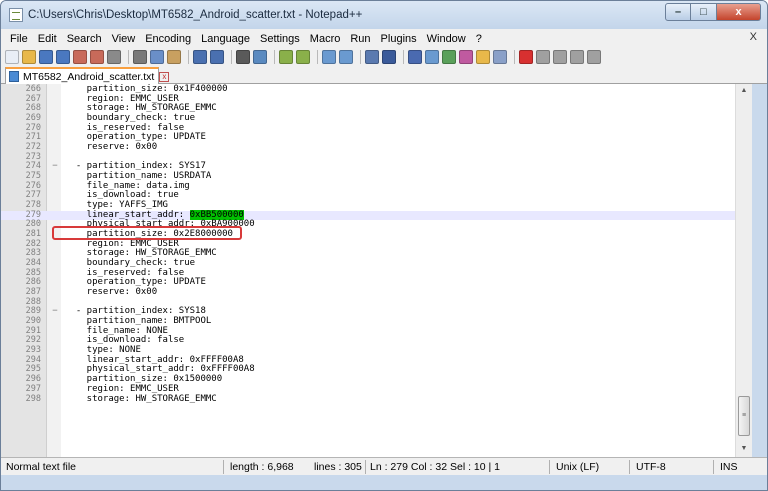 This screenshot has width=768, height=491. Describe the element at coordinates (384, 75) in the screenshot. I see `tab-bar: MT6582_Android_scatter.txt x` at that location.